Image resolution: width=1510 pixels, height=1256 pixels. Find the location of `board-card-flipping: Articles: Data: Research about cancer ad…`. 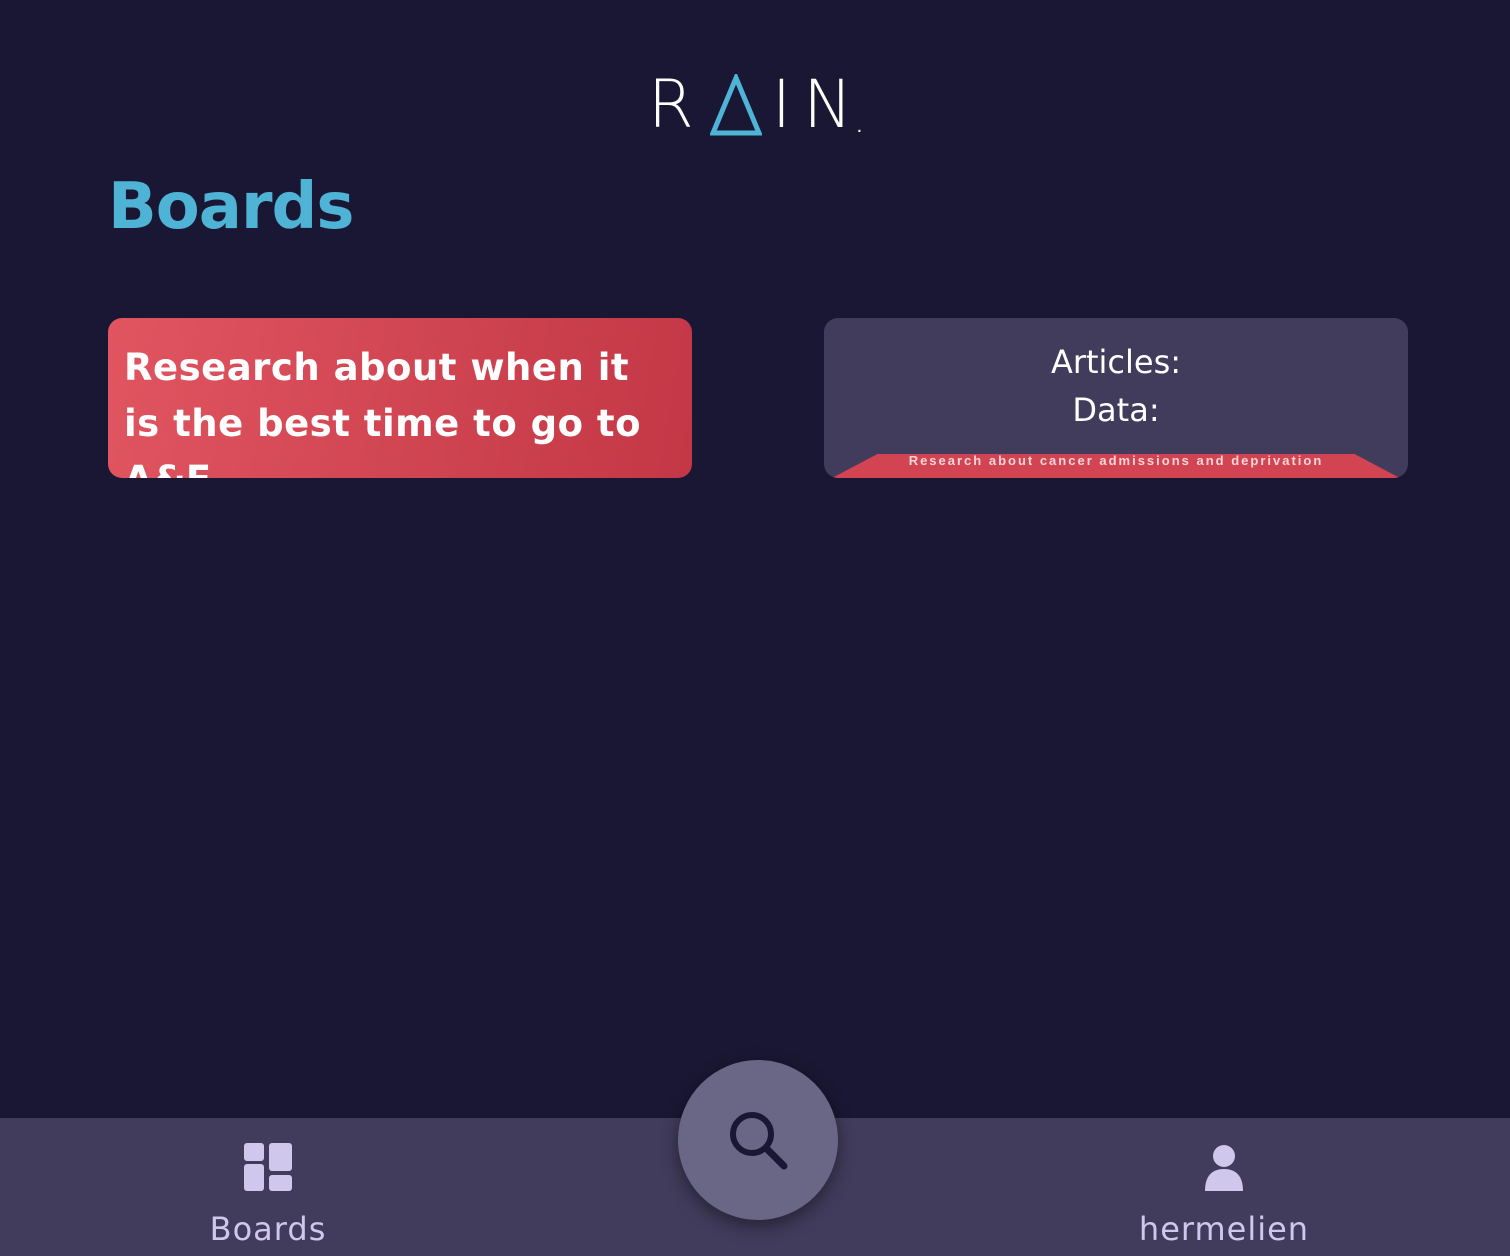

board-card-flipping: Articles: Data: Research about cancer ad… is located at coordinates (1116, 398).